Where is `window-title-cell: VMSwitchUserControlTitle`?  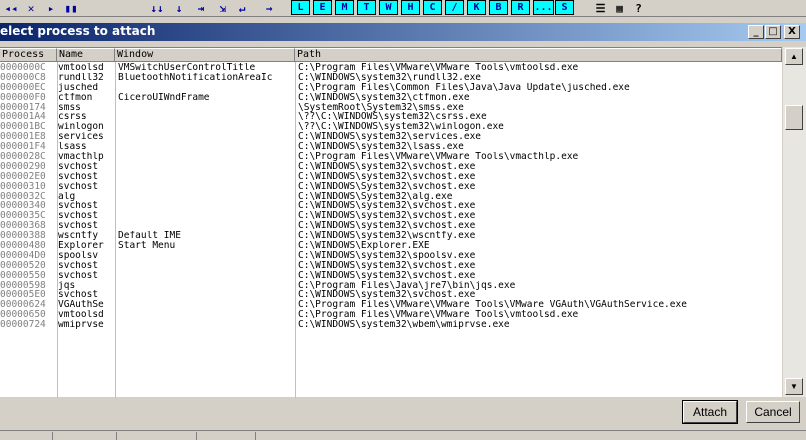
window-title-cell: VMSwitchUserControlTitle is located at coordinates (187, 68).